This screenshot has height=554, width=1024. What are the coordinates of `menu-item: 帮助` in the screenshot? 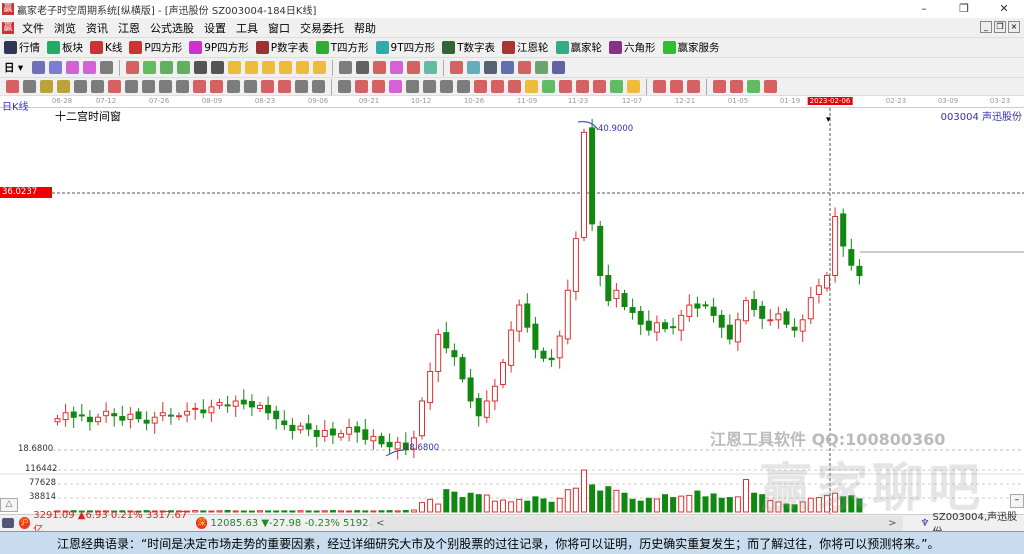 It's located at (365, 28).